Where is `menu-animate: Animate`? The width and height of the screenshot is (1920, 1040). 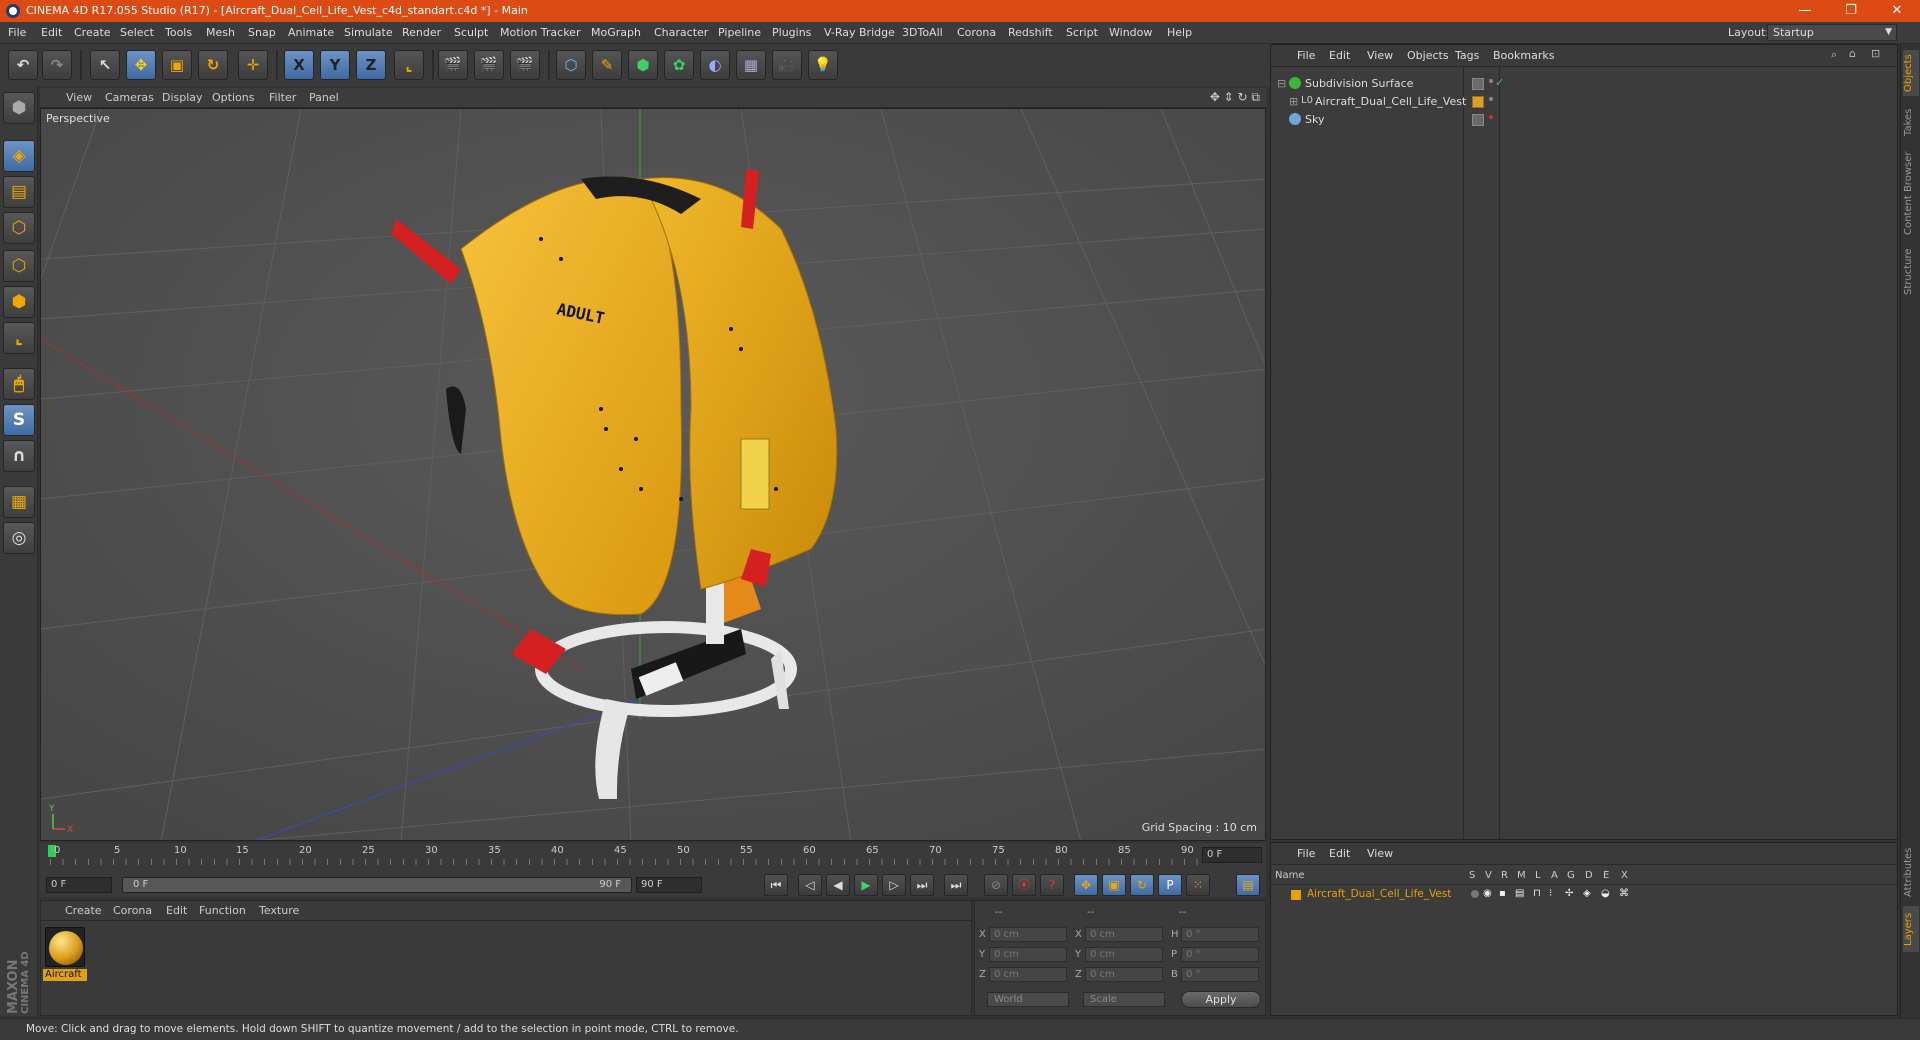 menu-animate: Animate is located at coordinates (311, 32).